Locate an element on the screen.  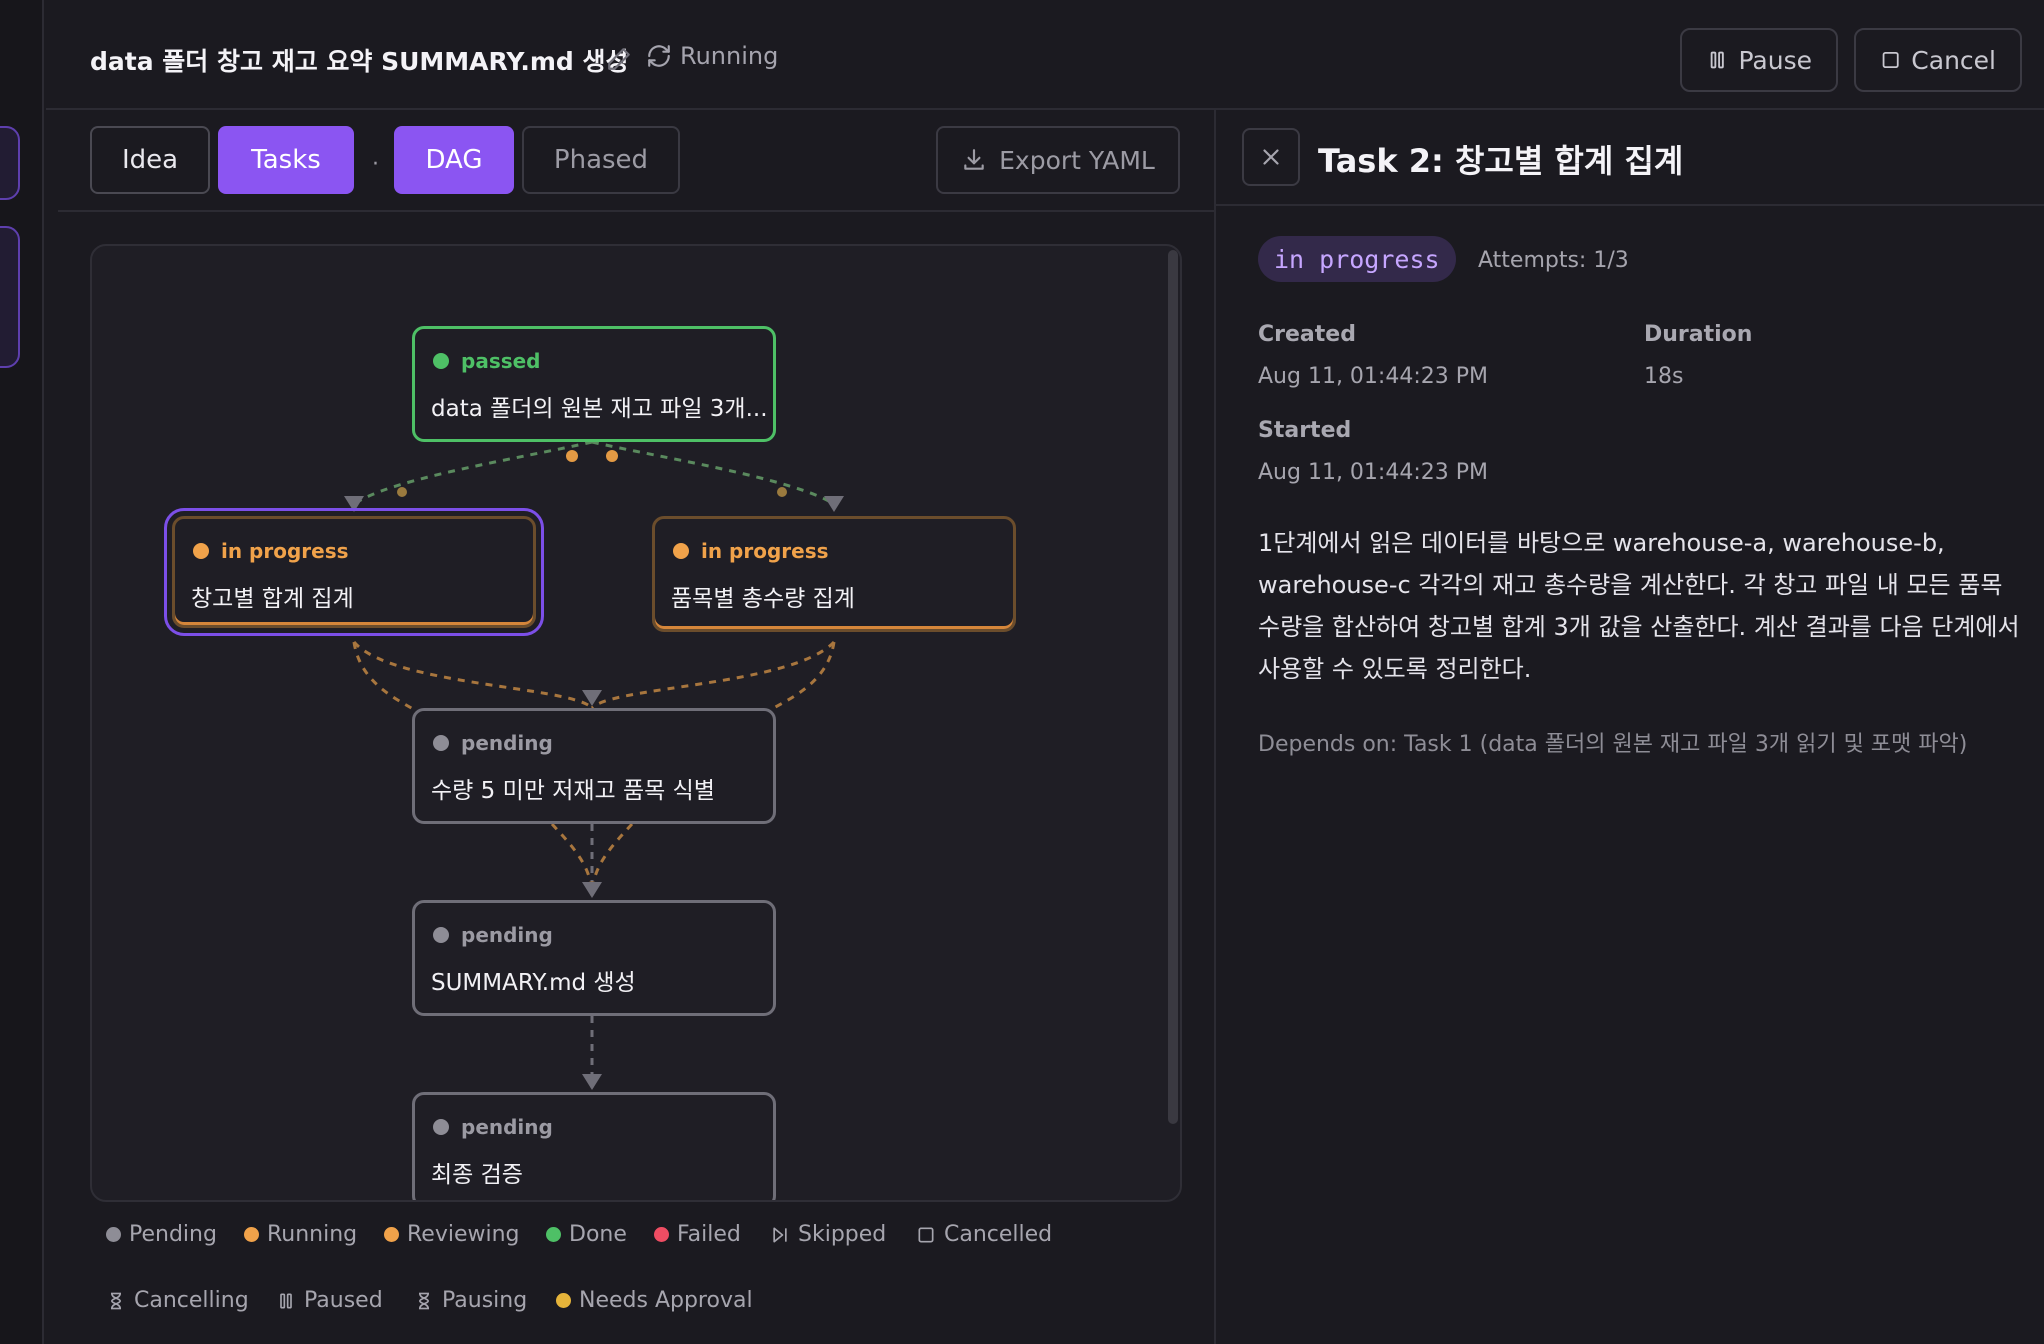
cancel-label: Cancel is located at coordinates (1953, 60).